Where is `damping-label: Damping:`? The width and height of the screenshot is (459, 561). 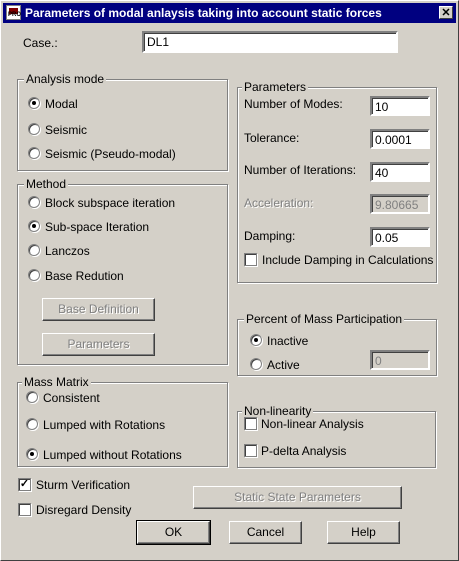
damping-label: Damping: is located at coordinates (270, 236).